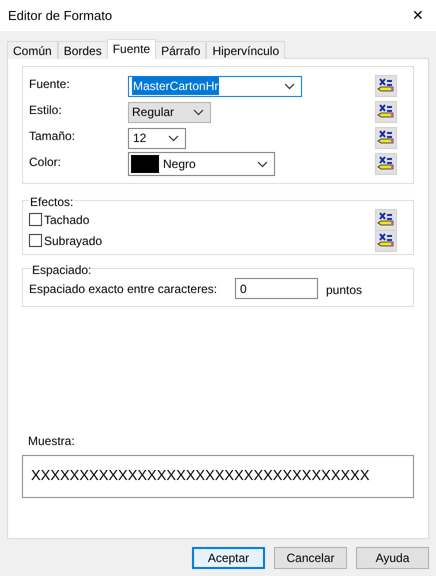  I want to click on dialog-button: Aceptar, so click(228, 558).